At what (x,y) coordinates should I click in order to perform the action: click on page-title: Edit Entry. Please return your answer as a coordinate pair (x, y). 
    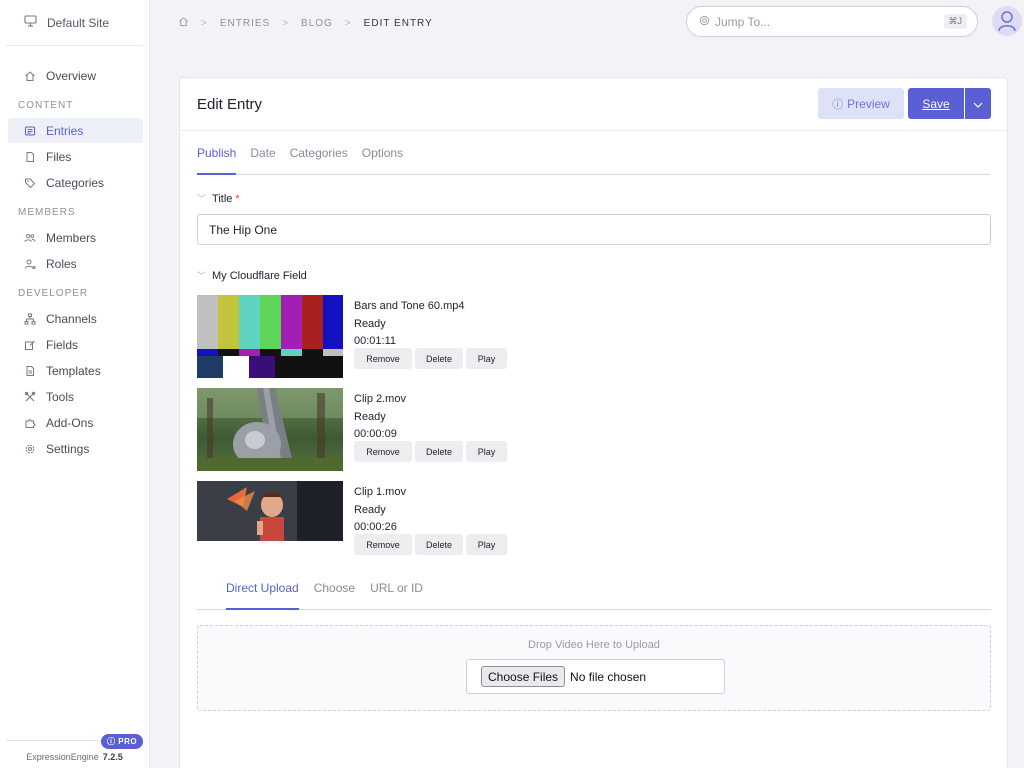
    Looking at the image, I should click on (230, 104).